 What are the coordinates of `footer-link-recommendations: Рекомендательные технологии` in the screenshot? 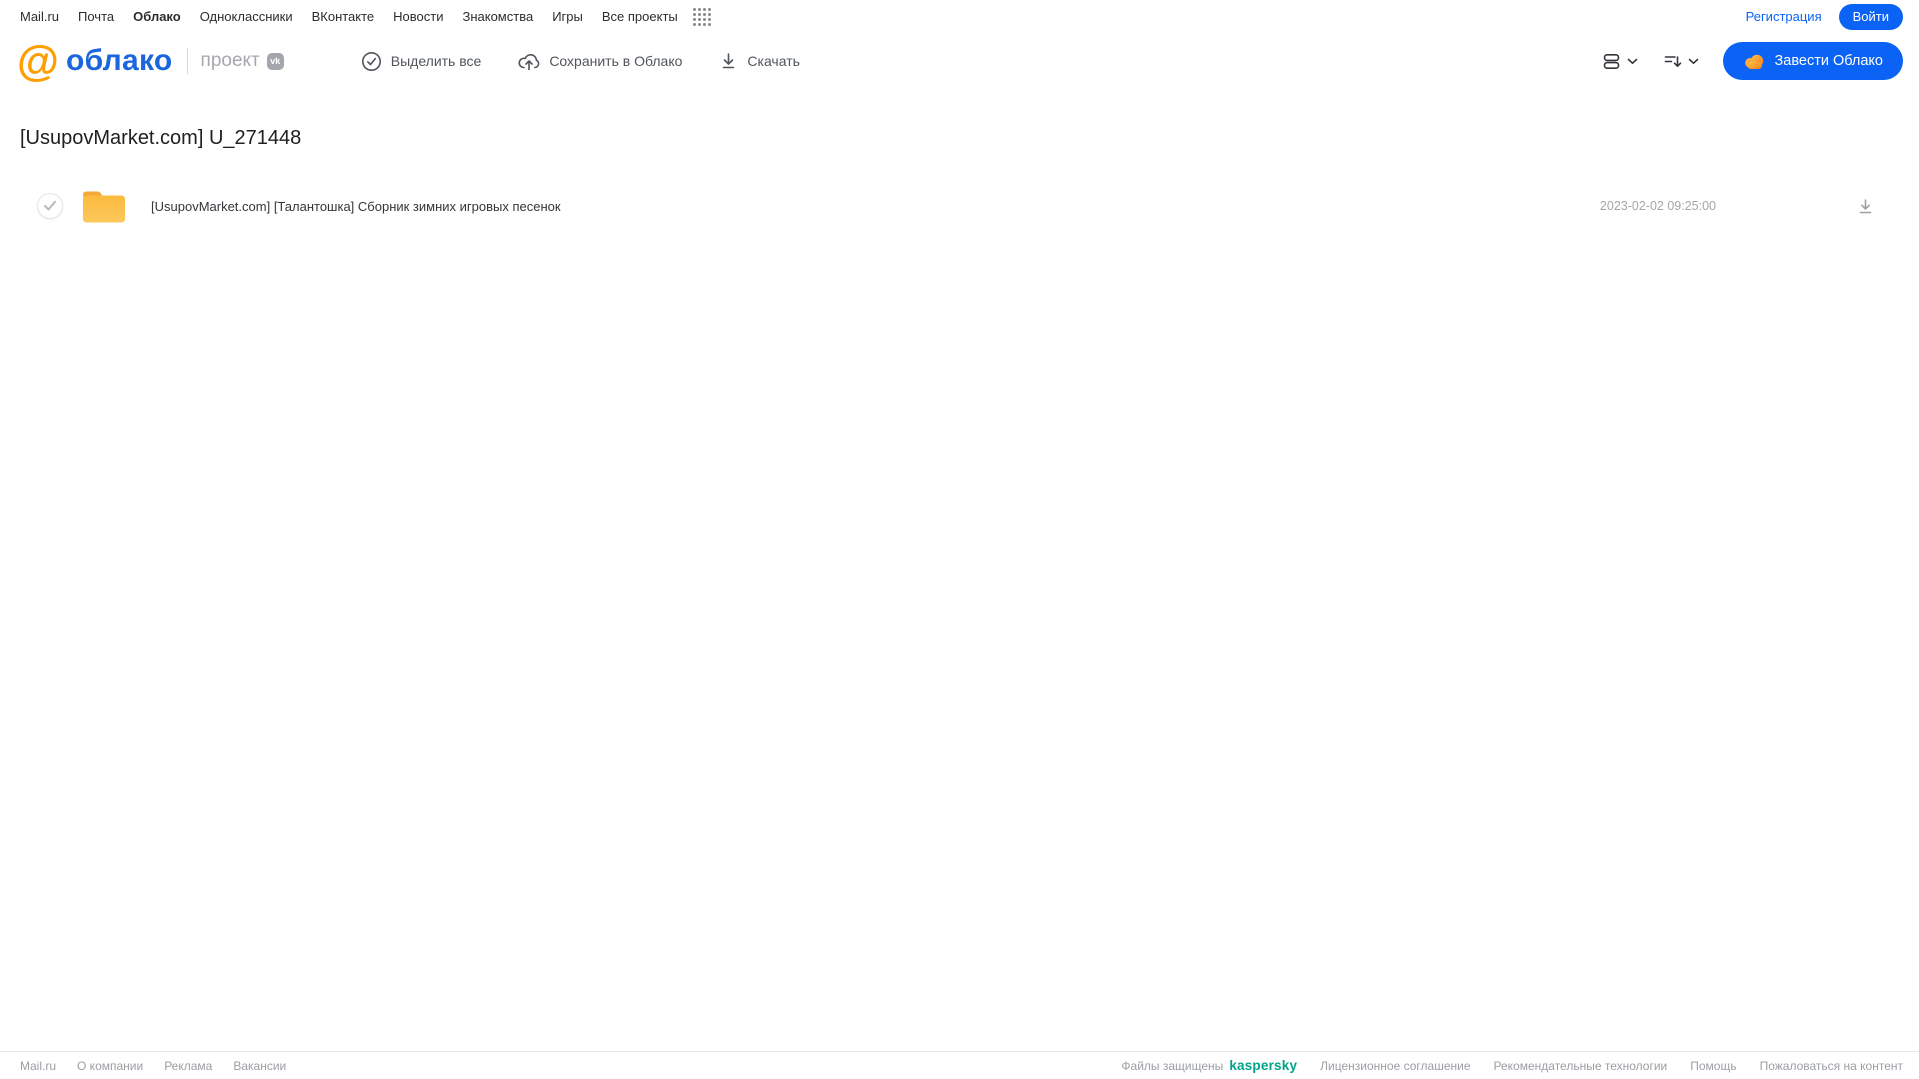 It's located at (1581, 1066).